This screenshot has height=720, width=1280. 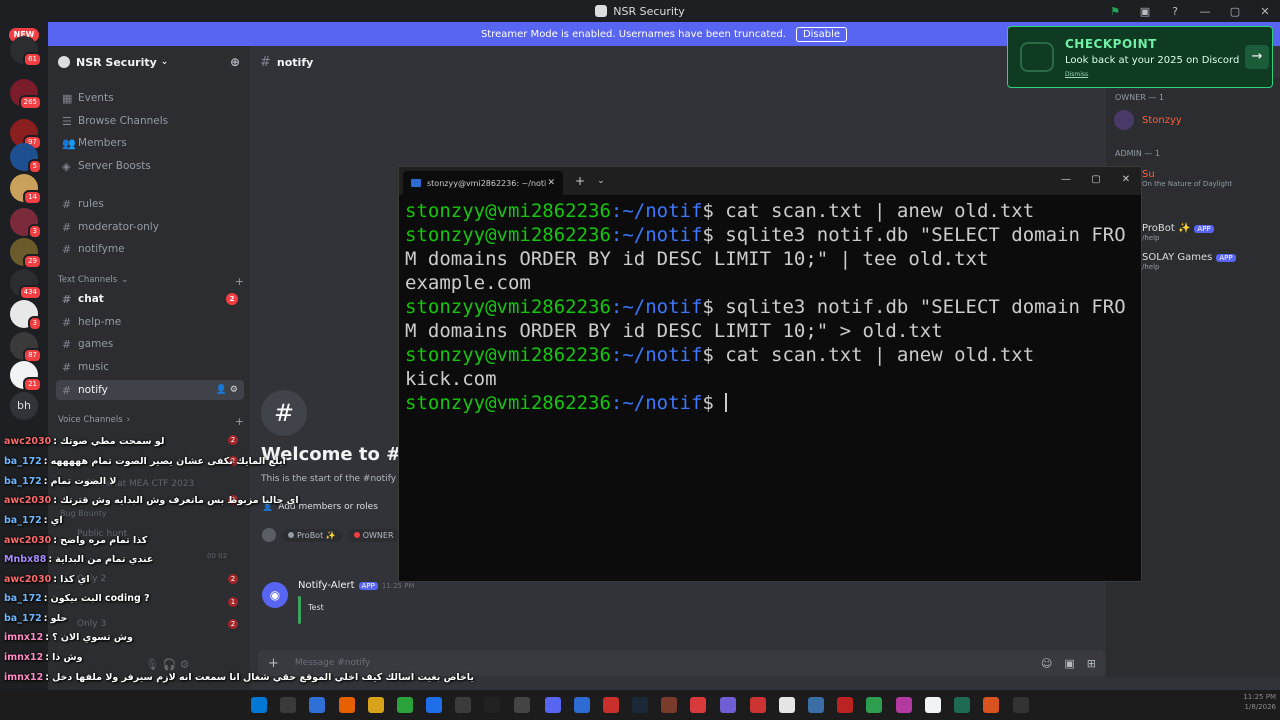 I want to click on taskbar-clock: 11:25 PM 1/8/2026, so click(x=1241, y=702).